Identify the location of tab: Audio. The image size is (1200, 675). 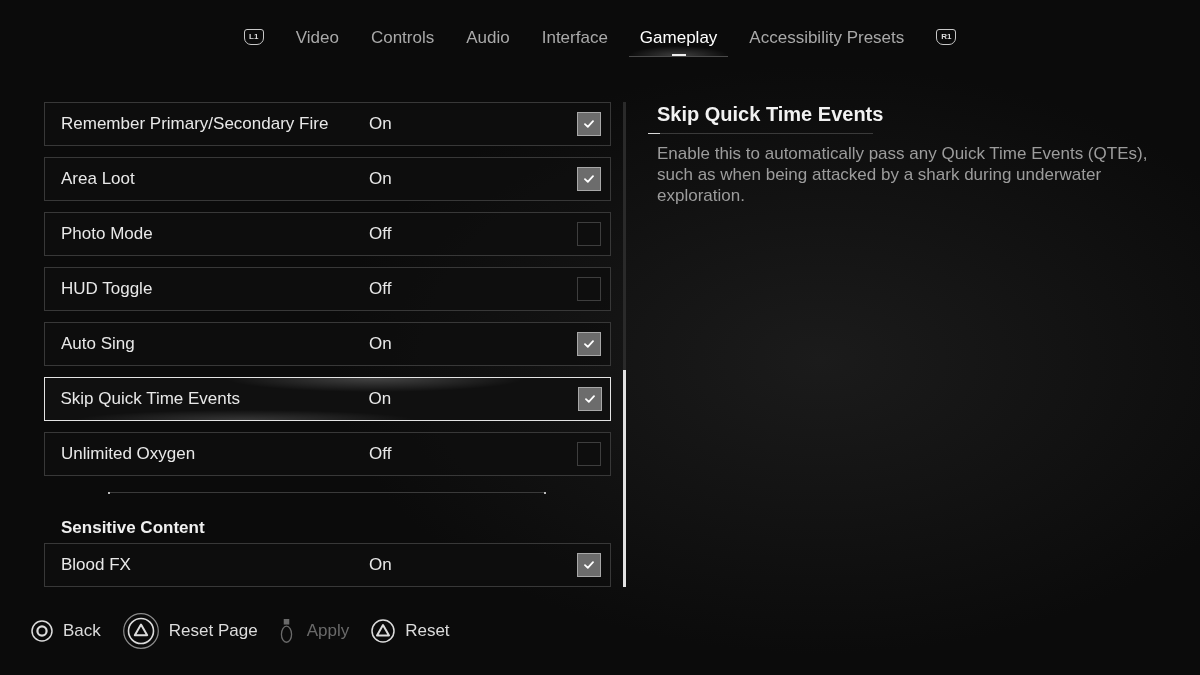
(488, 41).